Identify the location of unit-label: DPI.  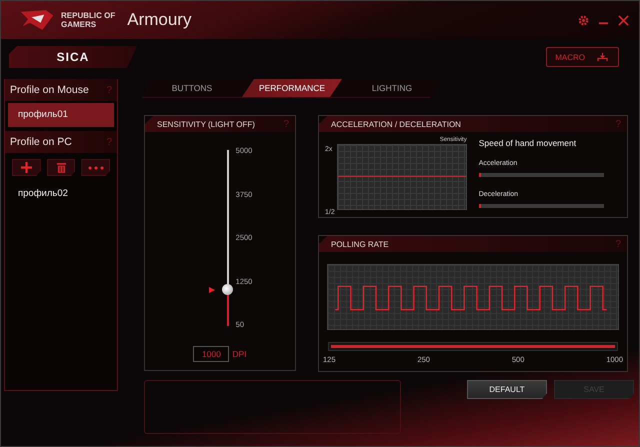
(239, 354).